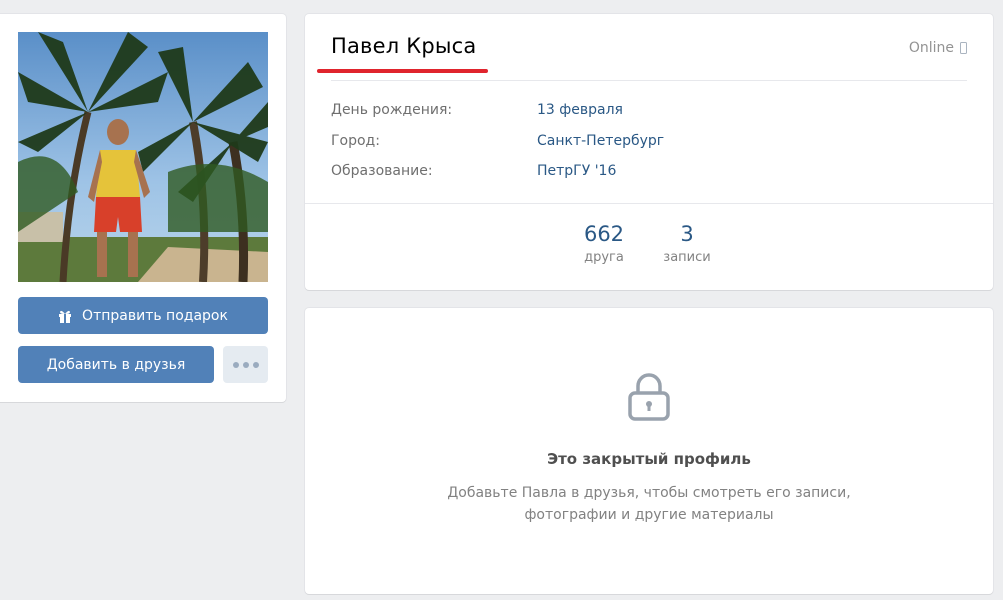 This screenshot has height=600, width=1003. What do you see at coordinates (604, 234) in the screenshot?
I see `friends-count: 662` at bounding box center [604, 234].